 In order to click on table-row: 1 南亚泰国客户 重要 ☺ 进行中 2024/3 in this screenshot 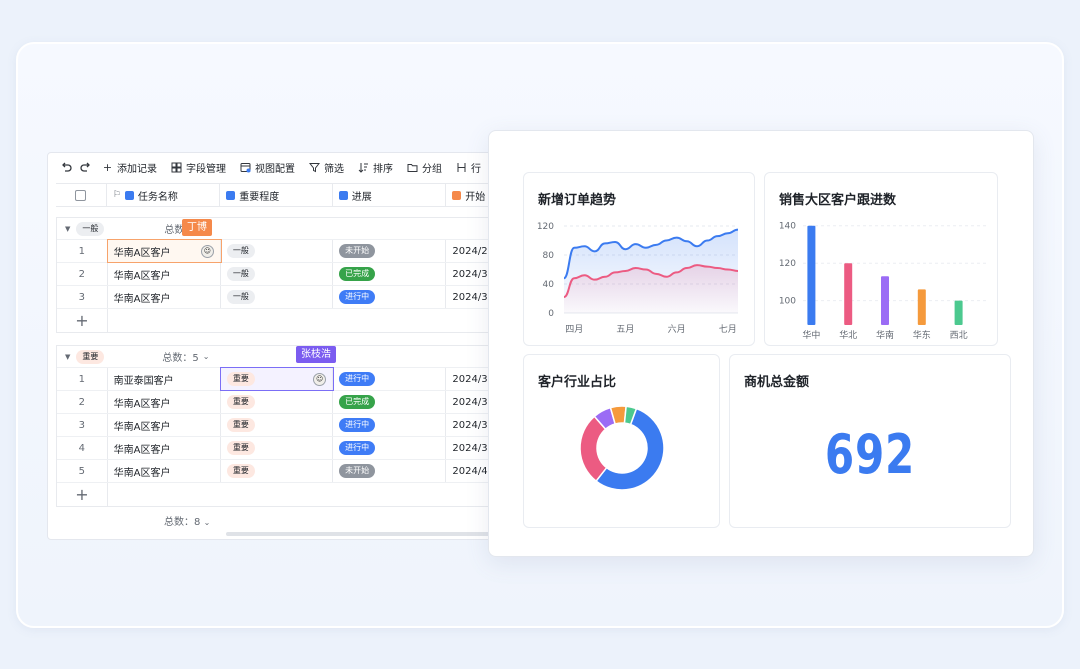, I will do `click(281, 379)`.